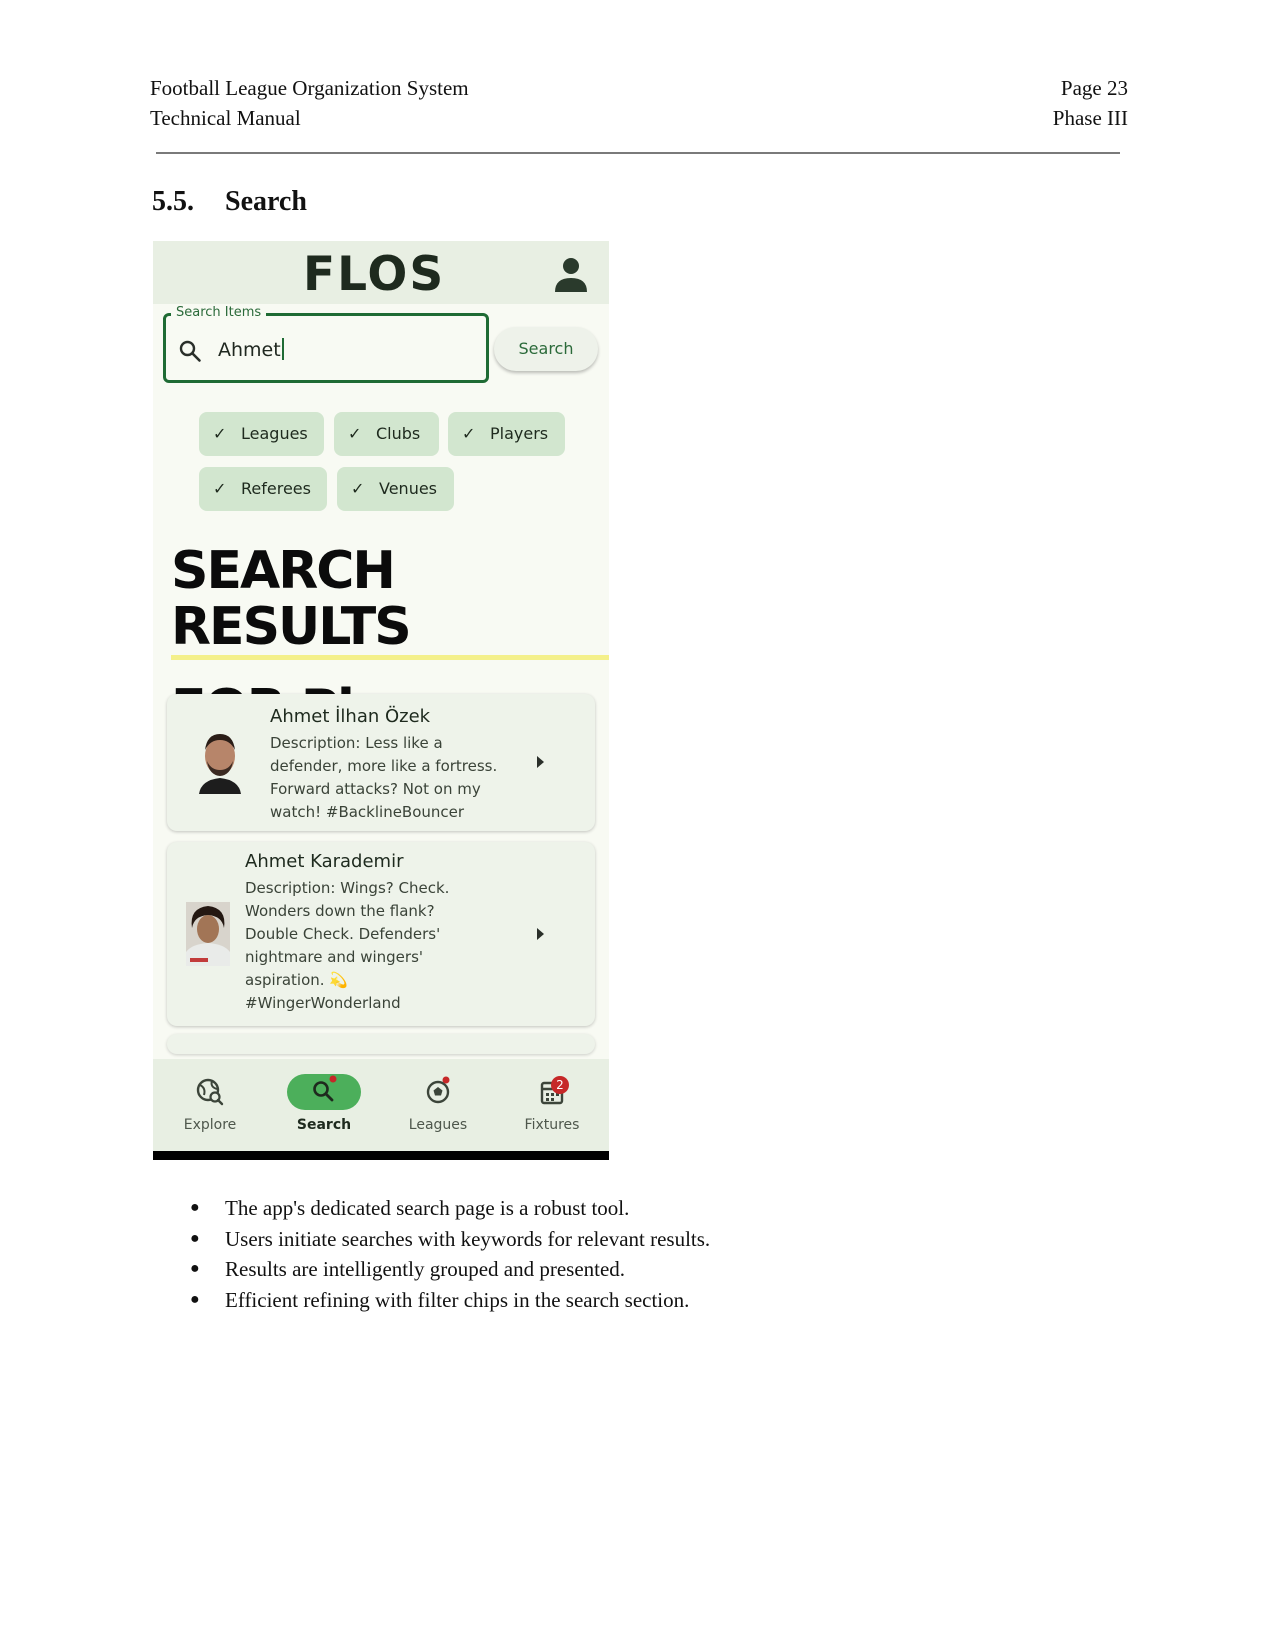 This screenshot has width=1275, height=1650. Describe the element at coordinates (263, 489) in the screenshot. I see `filter-chip-referees: ✓ Referees` at that location.